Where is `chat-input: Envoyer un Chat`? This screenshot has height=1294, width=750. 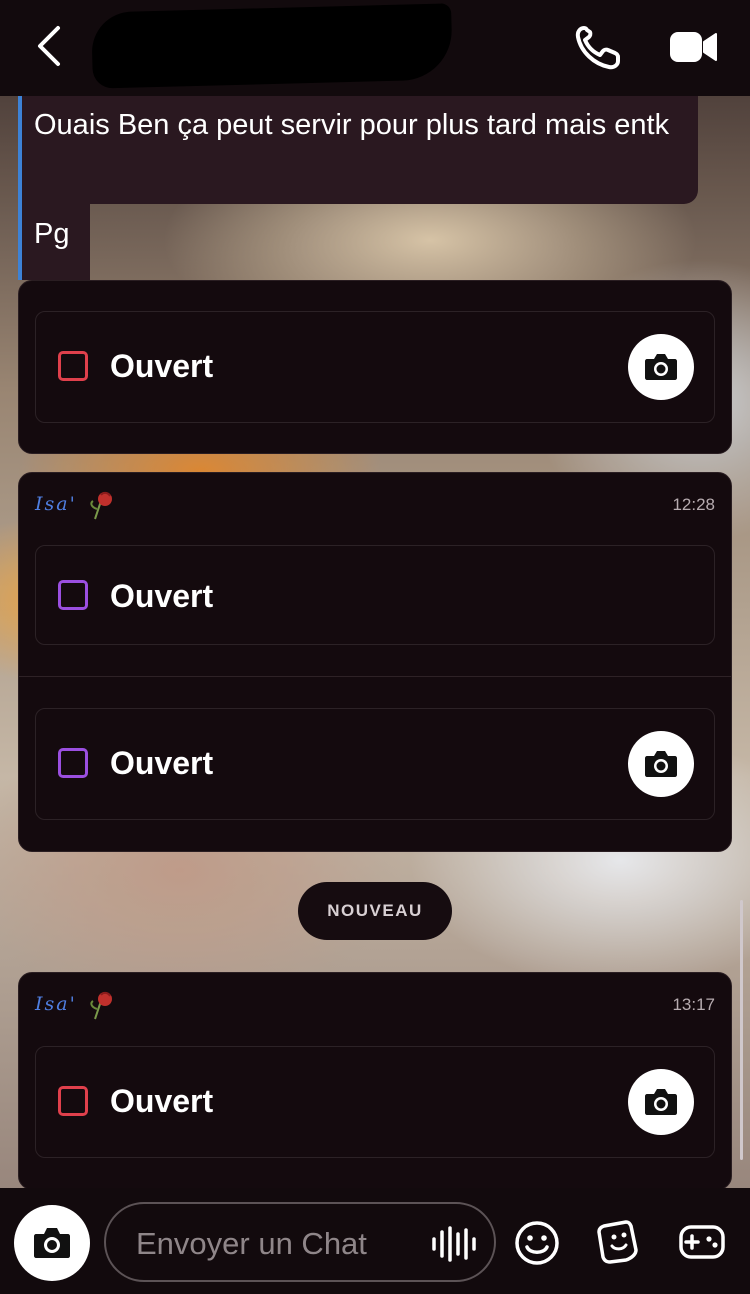
chat-input: Envoyer un Chat is located at coordinates (300, 1242).